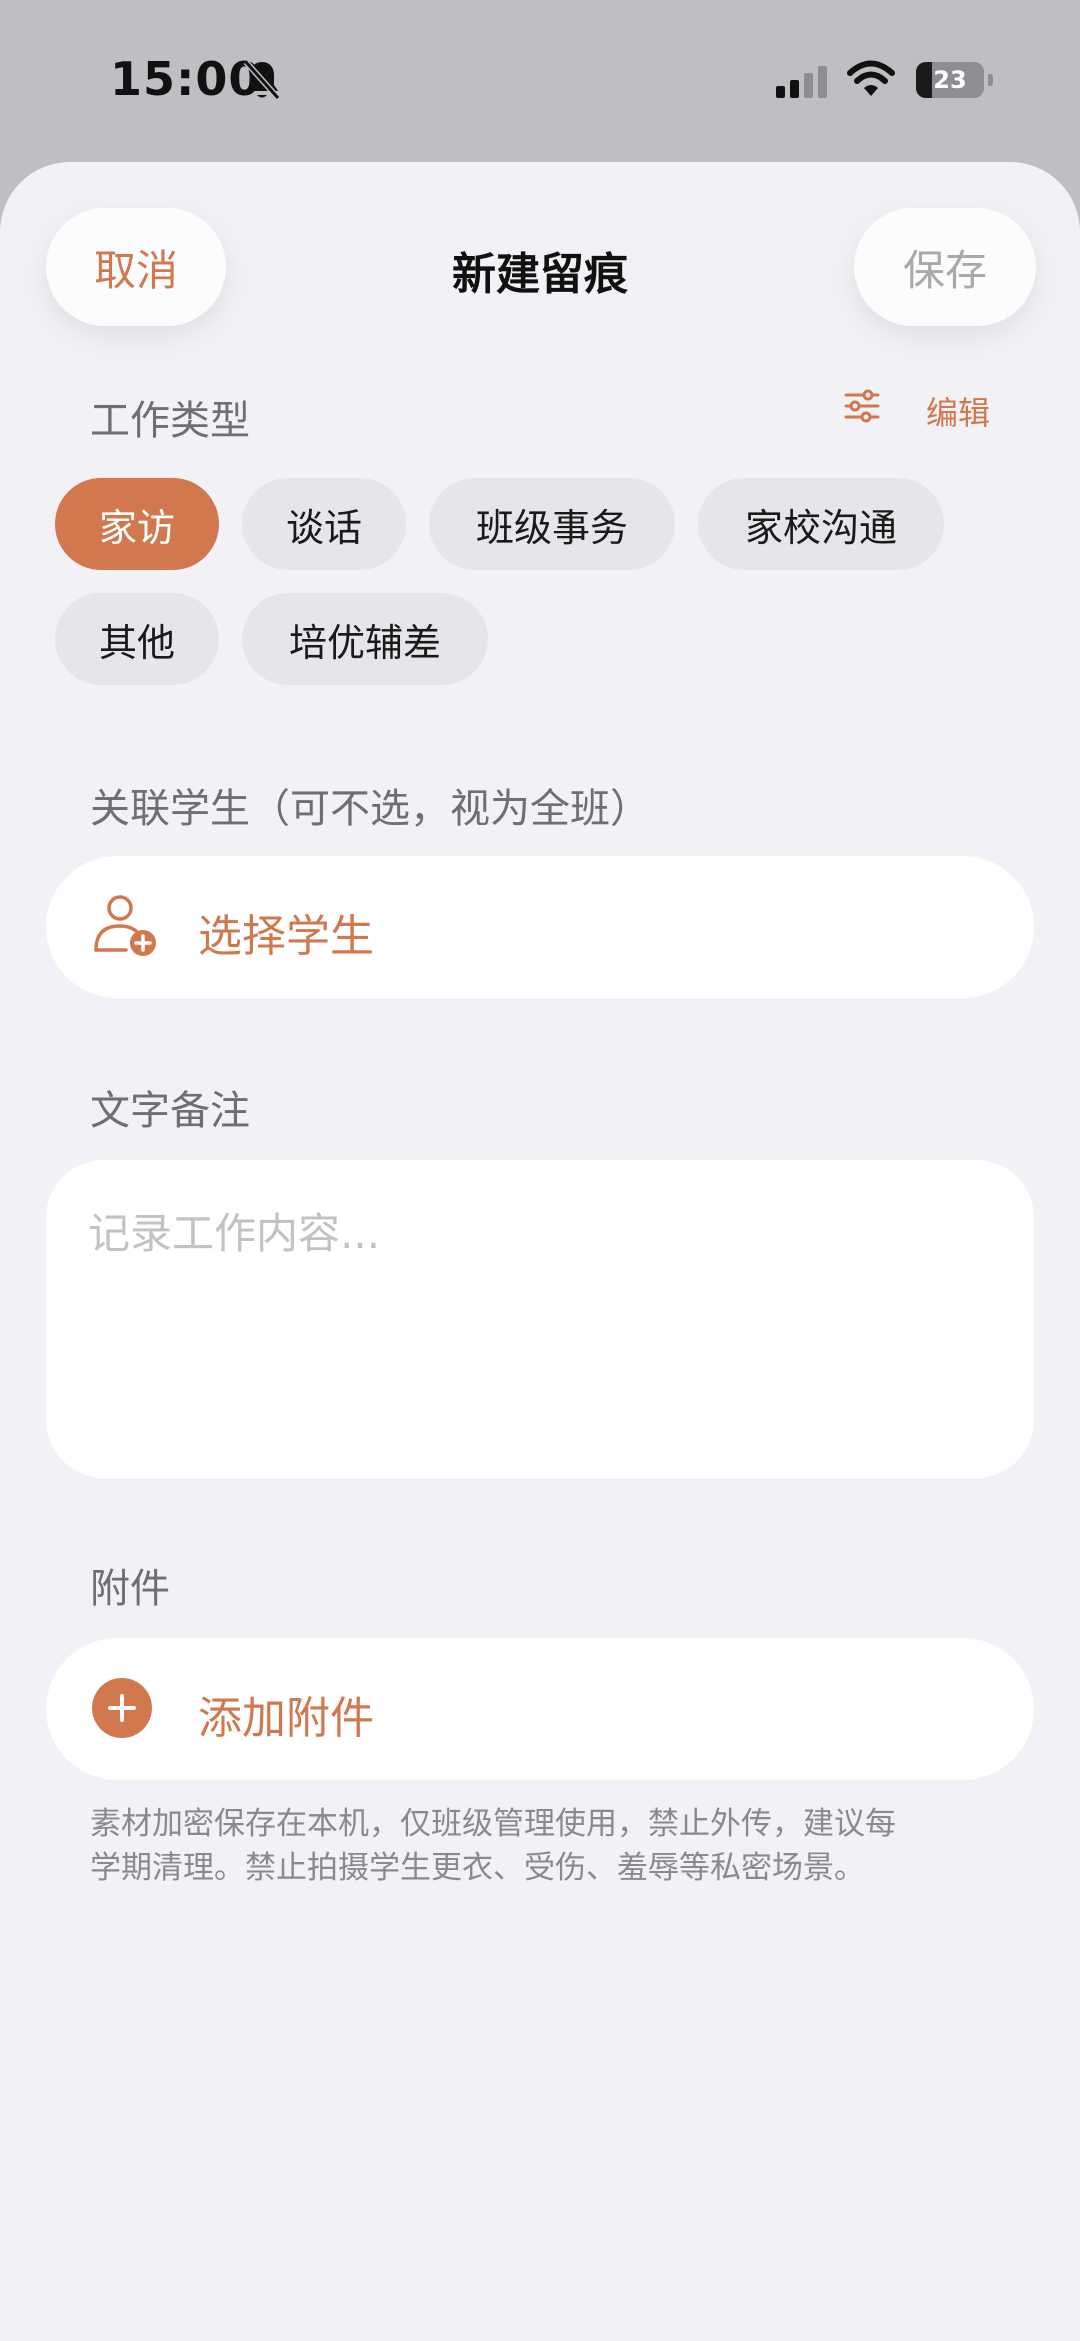 This screenshot has width=1080, height=2341. I want to click on note-card, so click(540, 1319).